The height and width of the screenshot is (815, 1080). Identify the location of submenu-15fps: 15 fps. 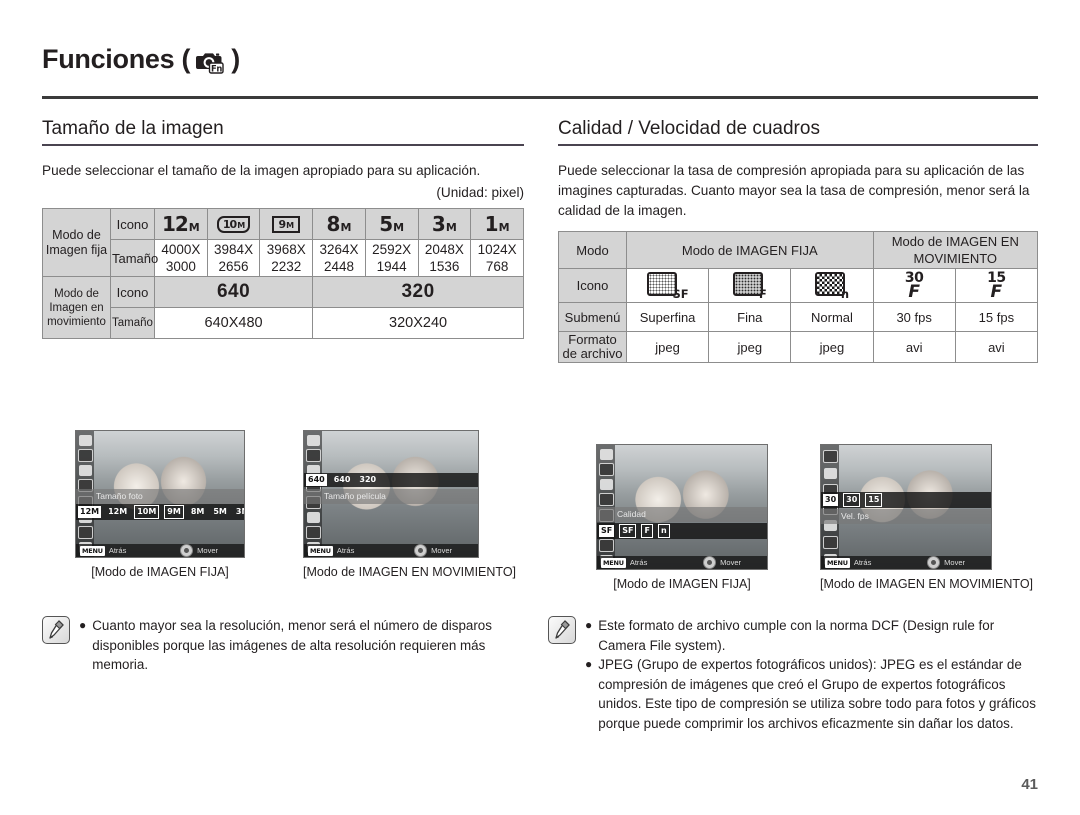
(996, 317).